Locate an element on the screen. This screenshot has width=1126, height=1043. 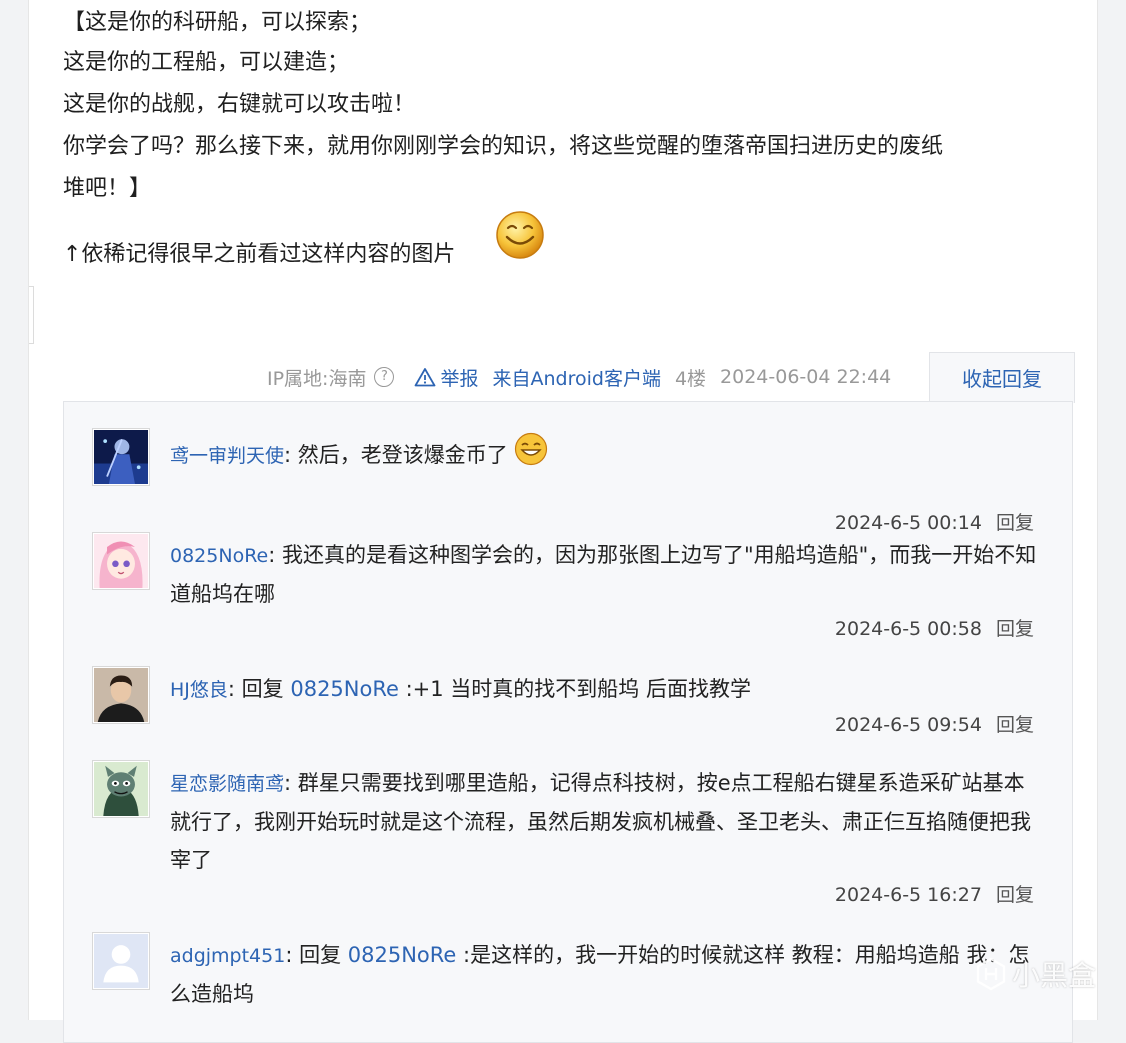
reply-content: :+1 当时真的找不到船坞 后面找教学 is located at coordinates (574, 689).